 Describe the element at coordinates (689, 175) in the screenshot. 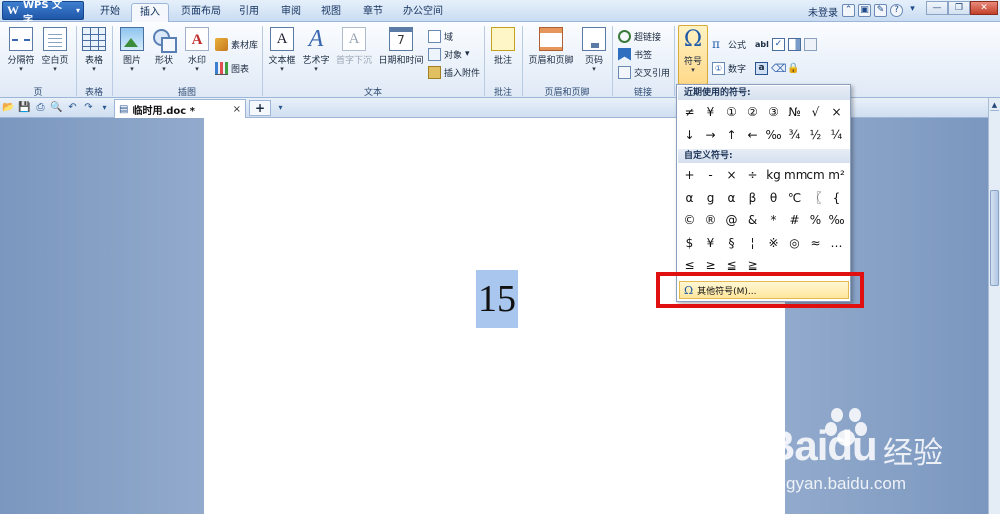

I see `symbol-cell: +` at that location.